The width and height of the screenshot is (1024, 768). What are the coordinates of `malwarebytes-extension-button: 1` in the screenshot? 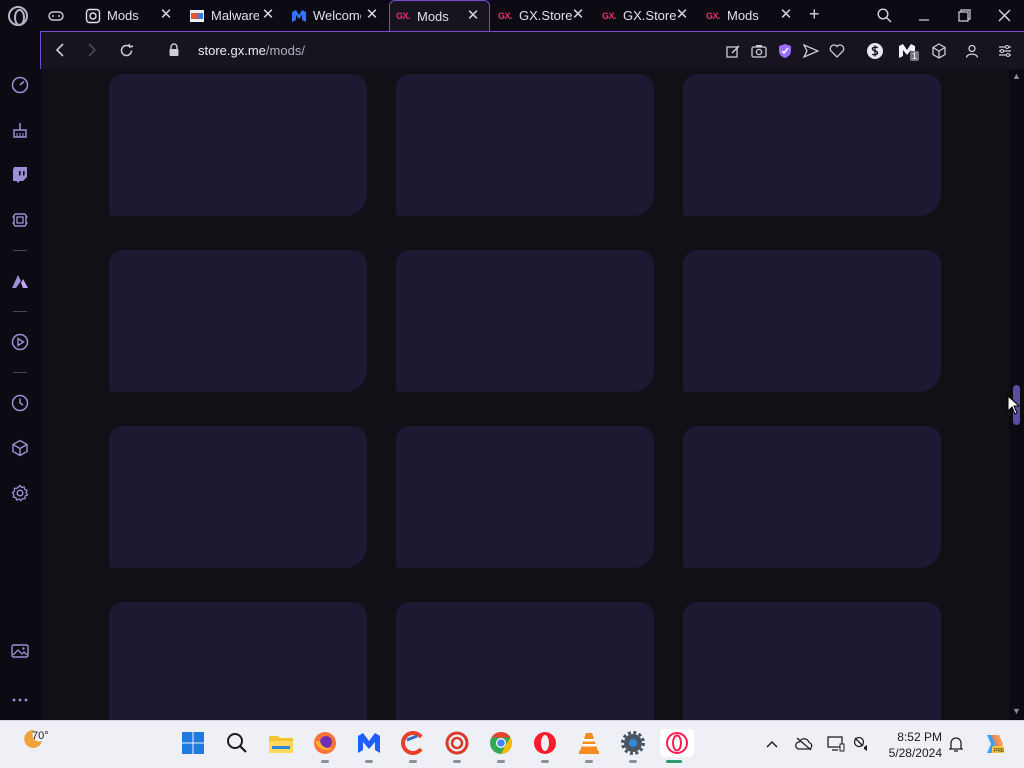 It's located at (909, 51).